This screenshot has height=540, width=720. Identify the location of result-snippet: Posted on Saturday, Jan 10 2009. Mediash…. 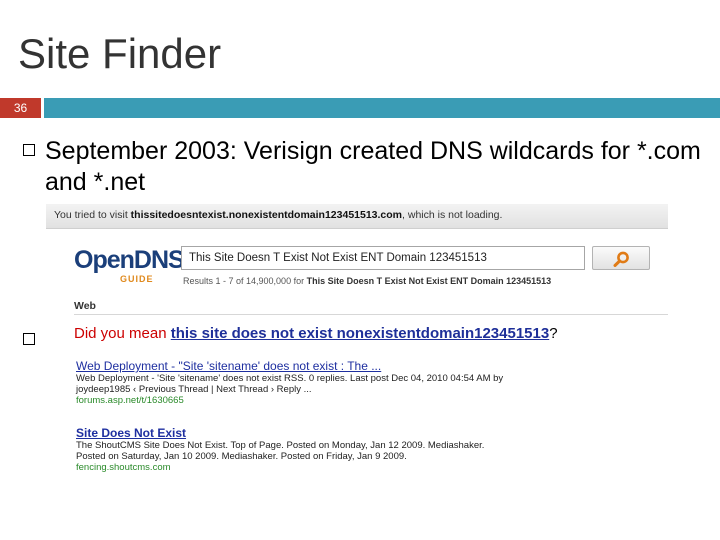
(241, 456).